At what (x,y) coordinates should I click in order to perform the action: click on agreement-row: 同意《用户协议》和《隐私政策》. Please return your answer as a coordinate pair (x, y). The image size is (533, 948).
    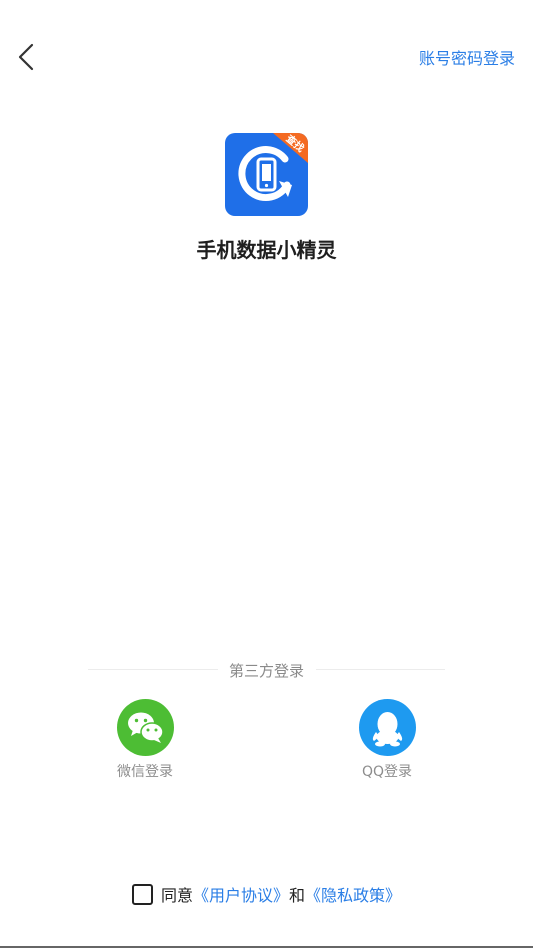
    Looking at the image, I should click on (266, 894).